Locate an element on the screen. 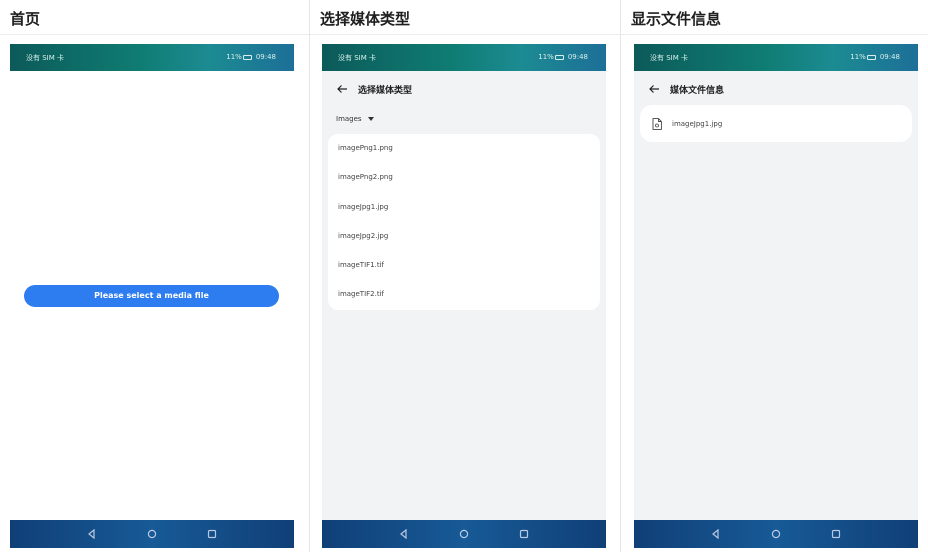 The width and height of the screenshot is (928, 552). title-bar: 选择媒体类型 is located at coordinates (374, 89).